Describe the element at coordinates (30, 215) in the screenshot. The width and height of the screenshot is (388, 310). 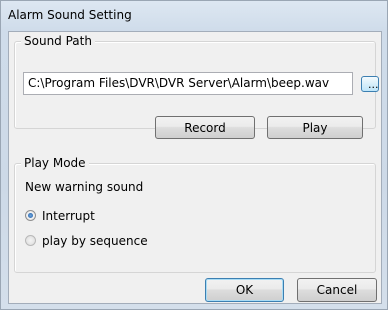
I see `radio-selected-icon` at that location.